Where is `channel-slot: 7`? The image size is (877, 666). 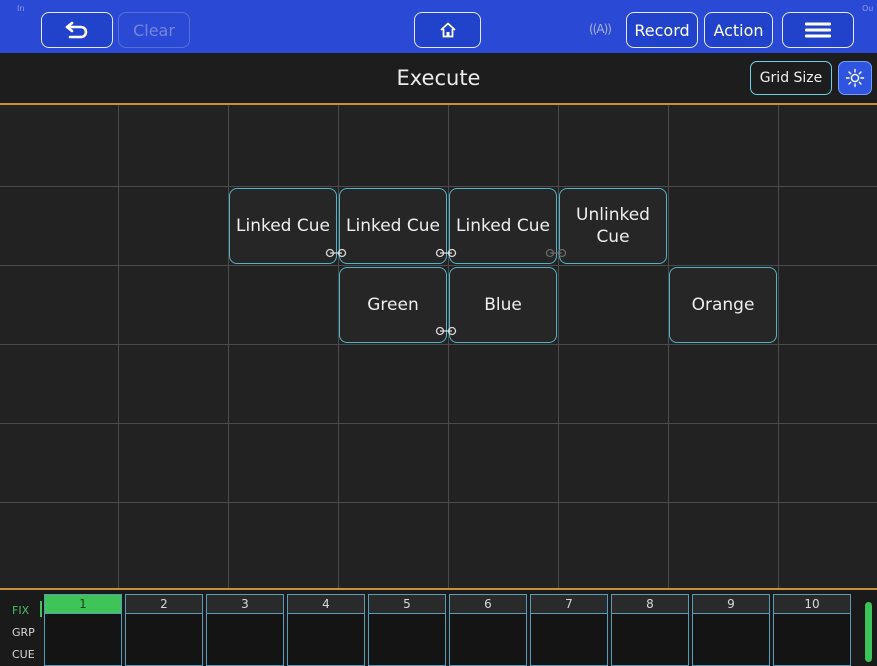
channel-slot: 7 is located at coordinates (569, 630).